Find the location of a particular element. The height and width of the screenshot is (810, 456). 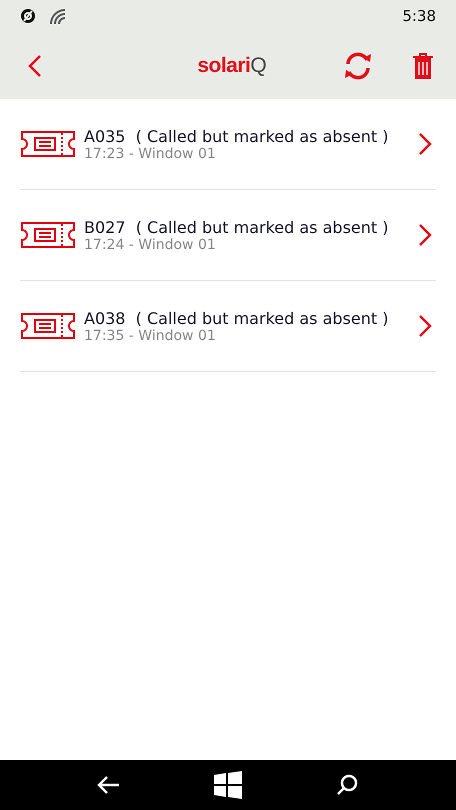

ticket-detail: 17:24 - Window 01 is located at coordinates (150, 244).